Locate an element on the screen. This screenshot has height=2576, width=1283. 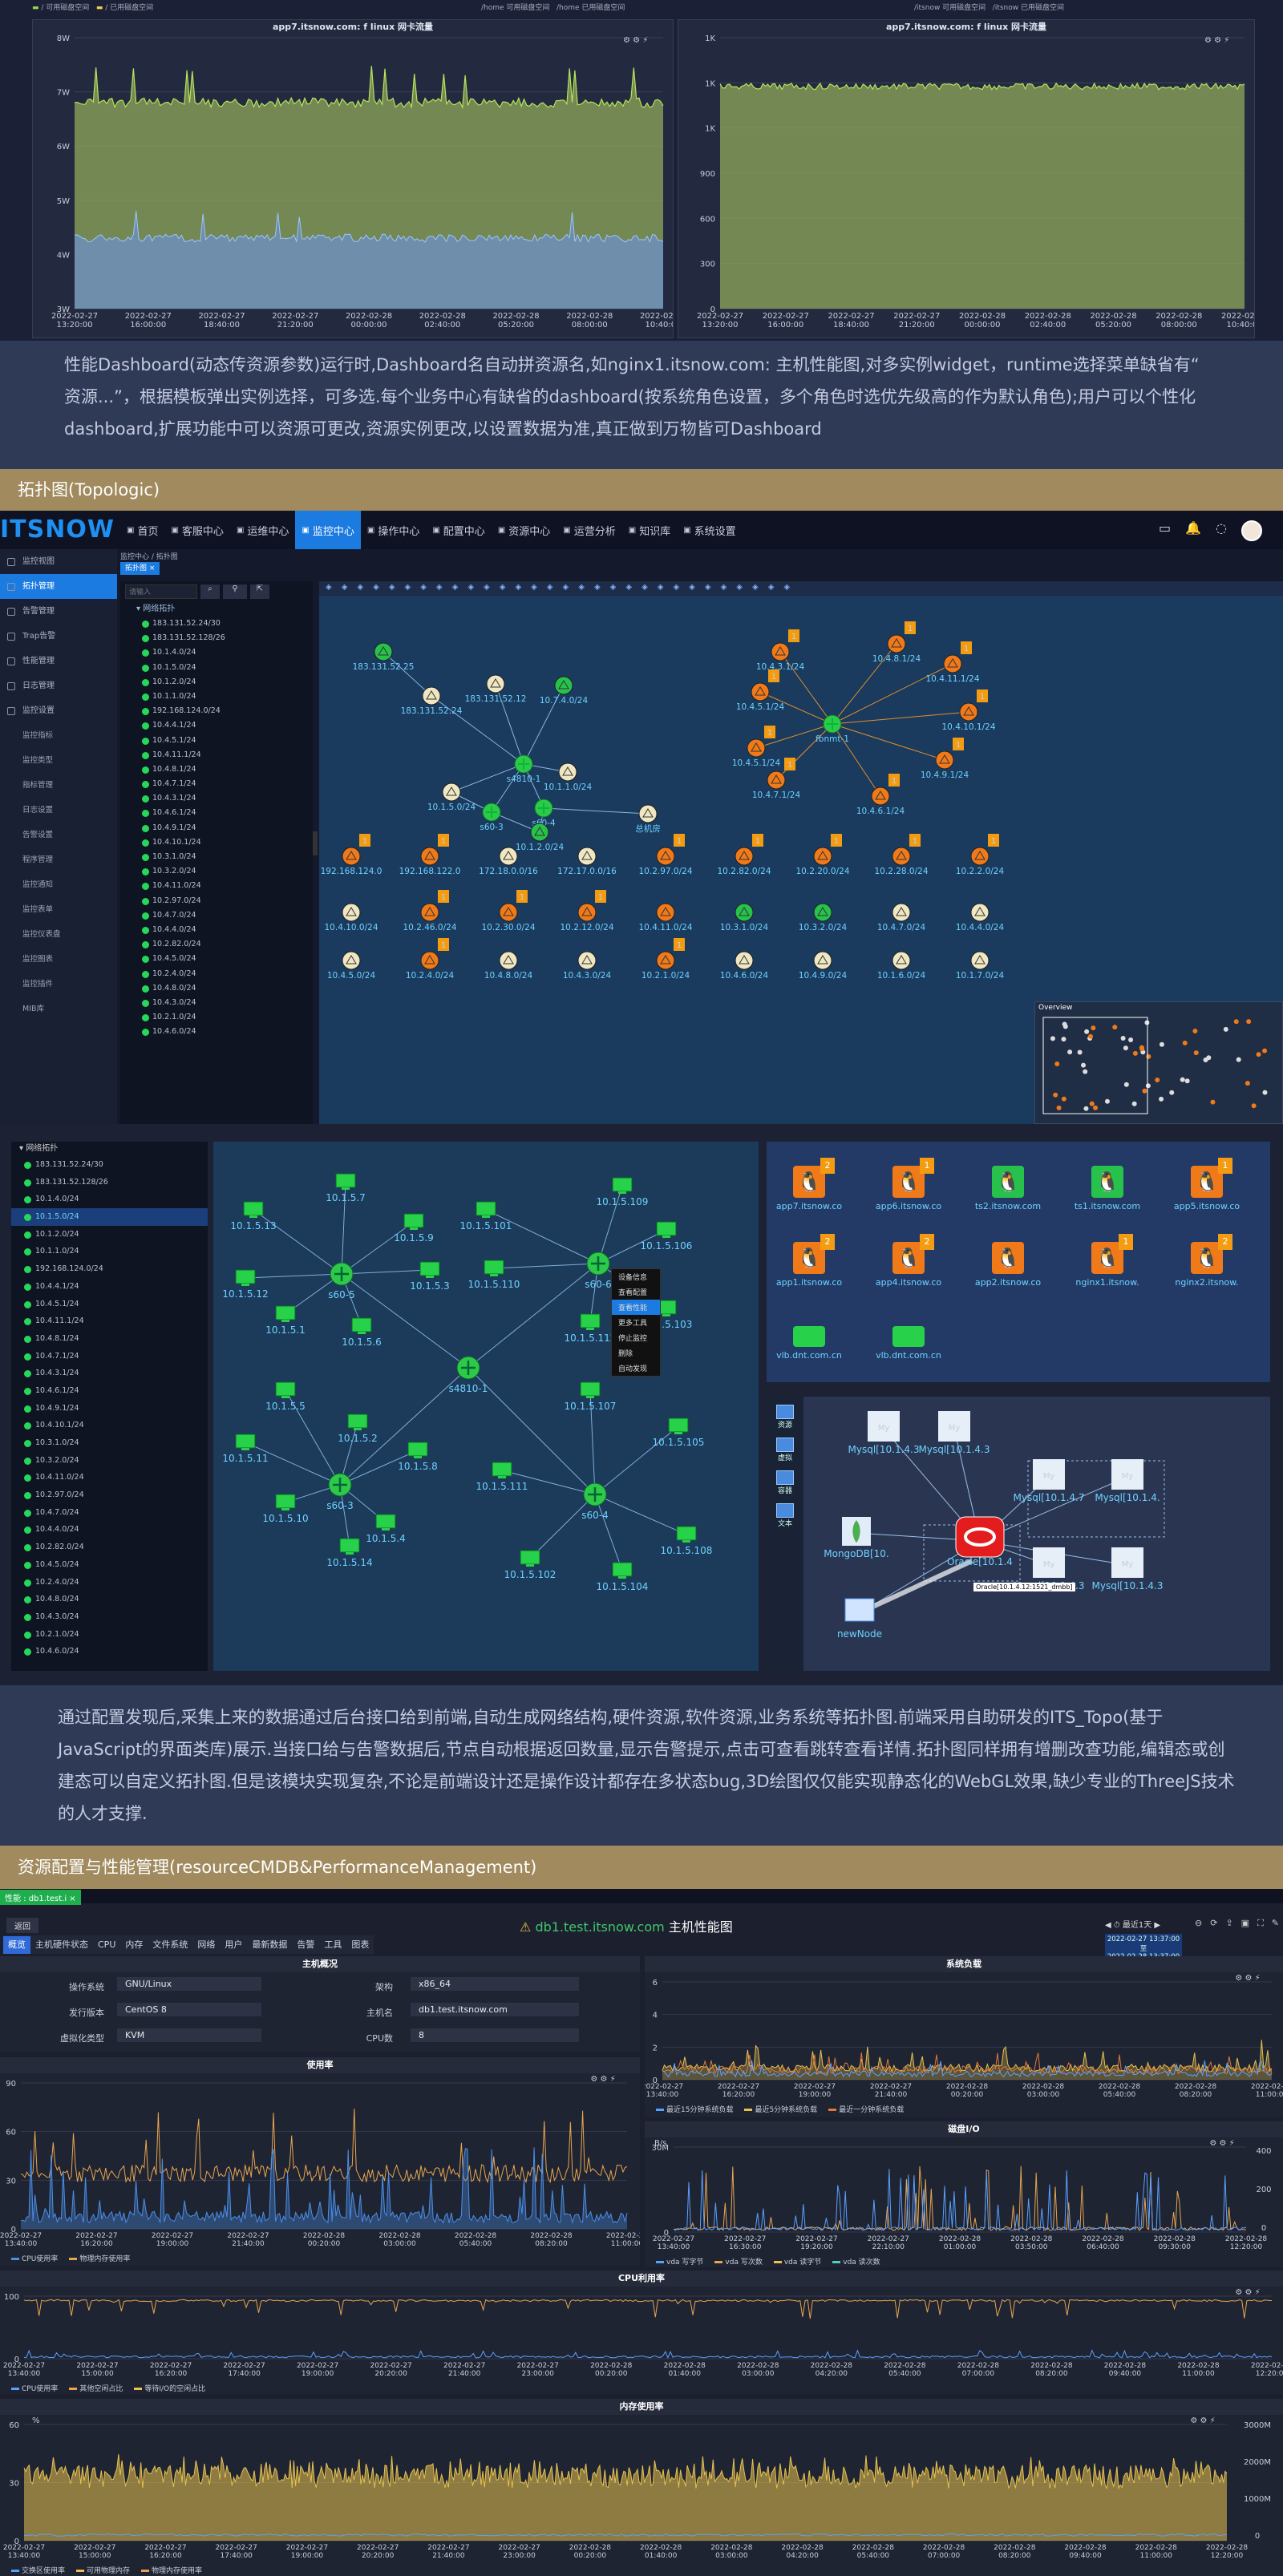
tree-item: 10.4.5.1/24 is located at coordinates (216, 741).